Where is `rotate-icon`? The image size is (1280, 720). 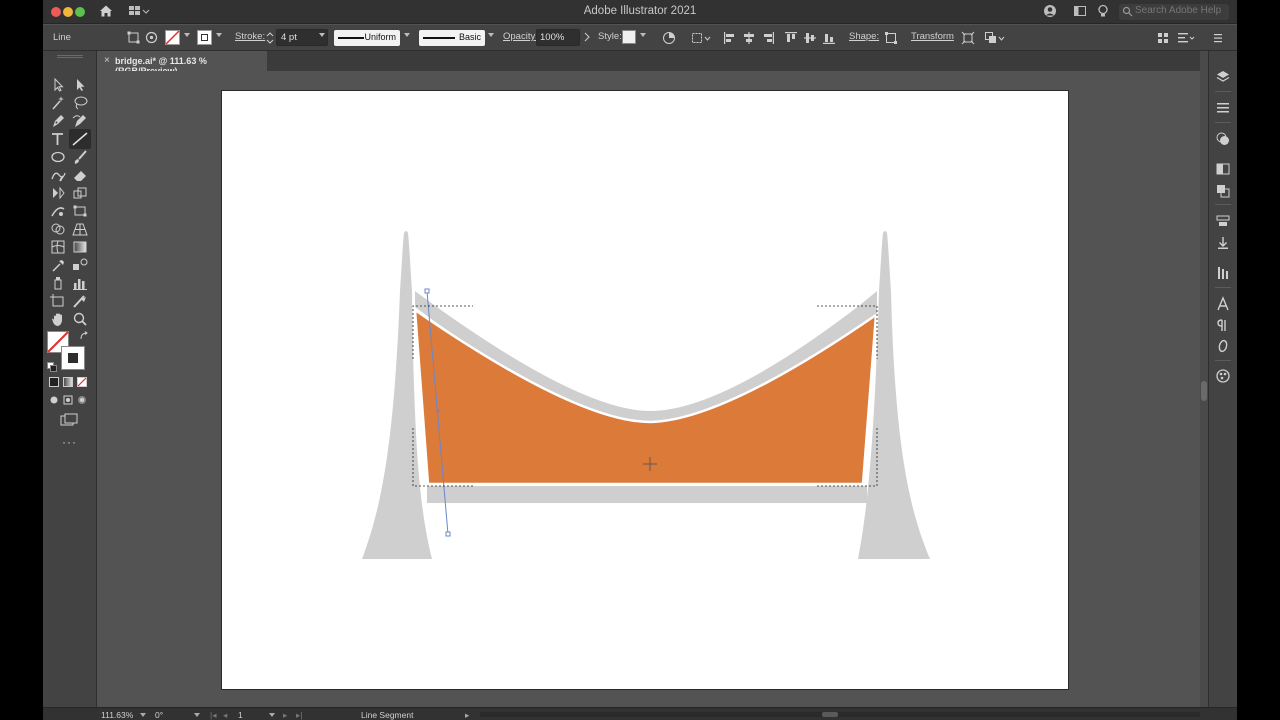 rotate-icon is located at coordinates (58, 193).